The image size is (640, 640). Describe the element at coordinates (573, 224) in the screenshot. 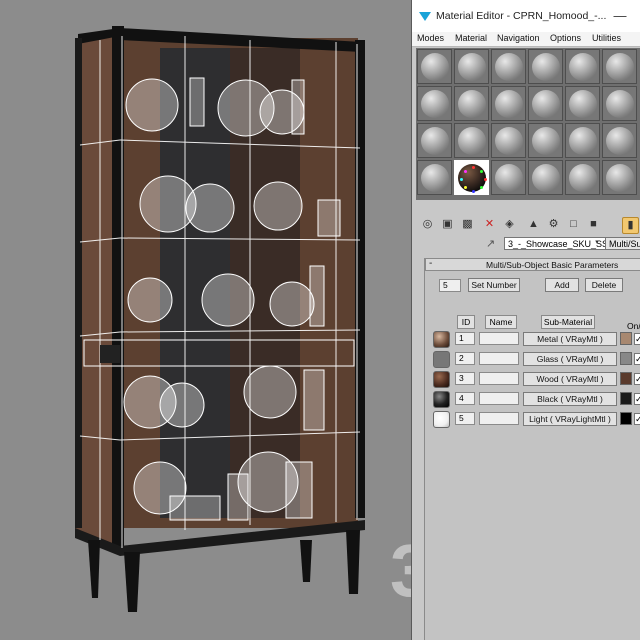

I see `show-map-icon: □` at that location.